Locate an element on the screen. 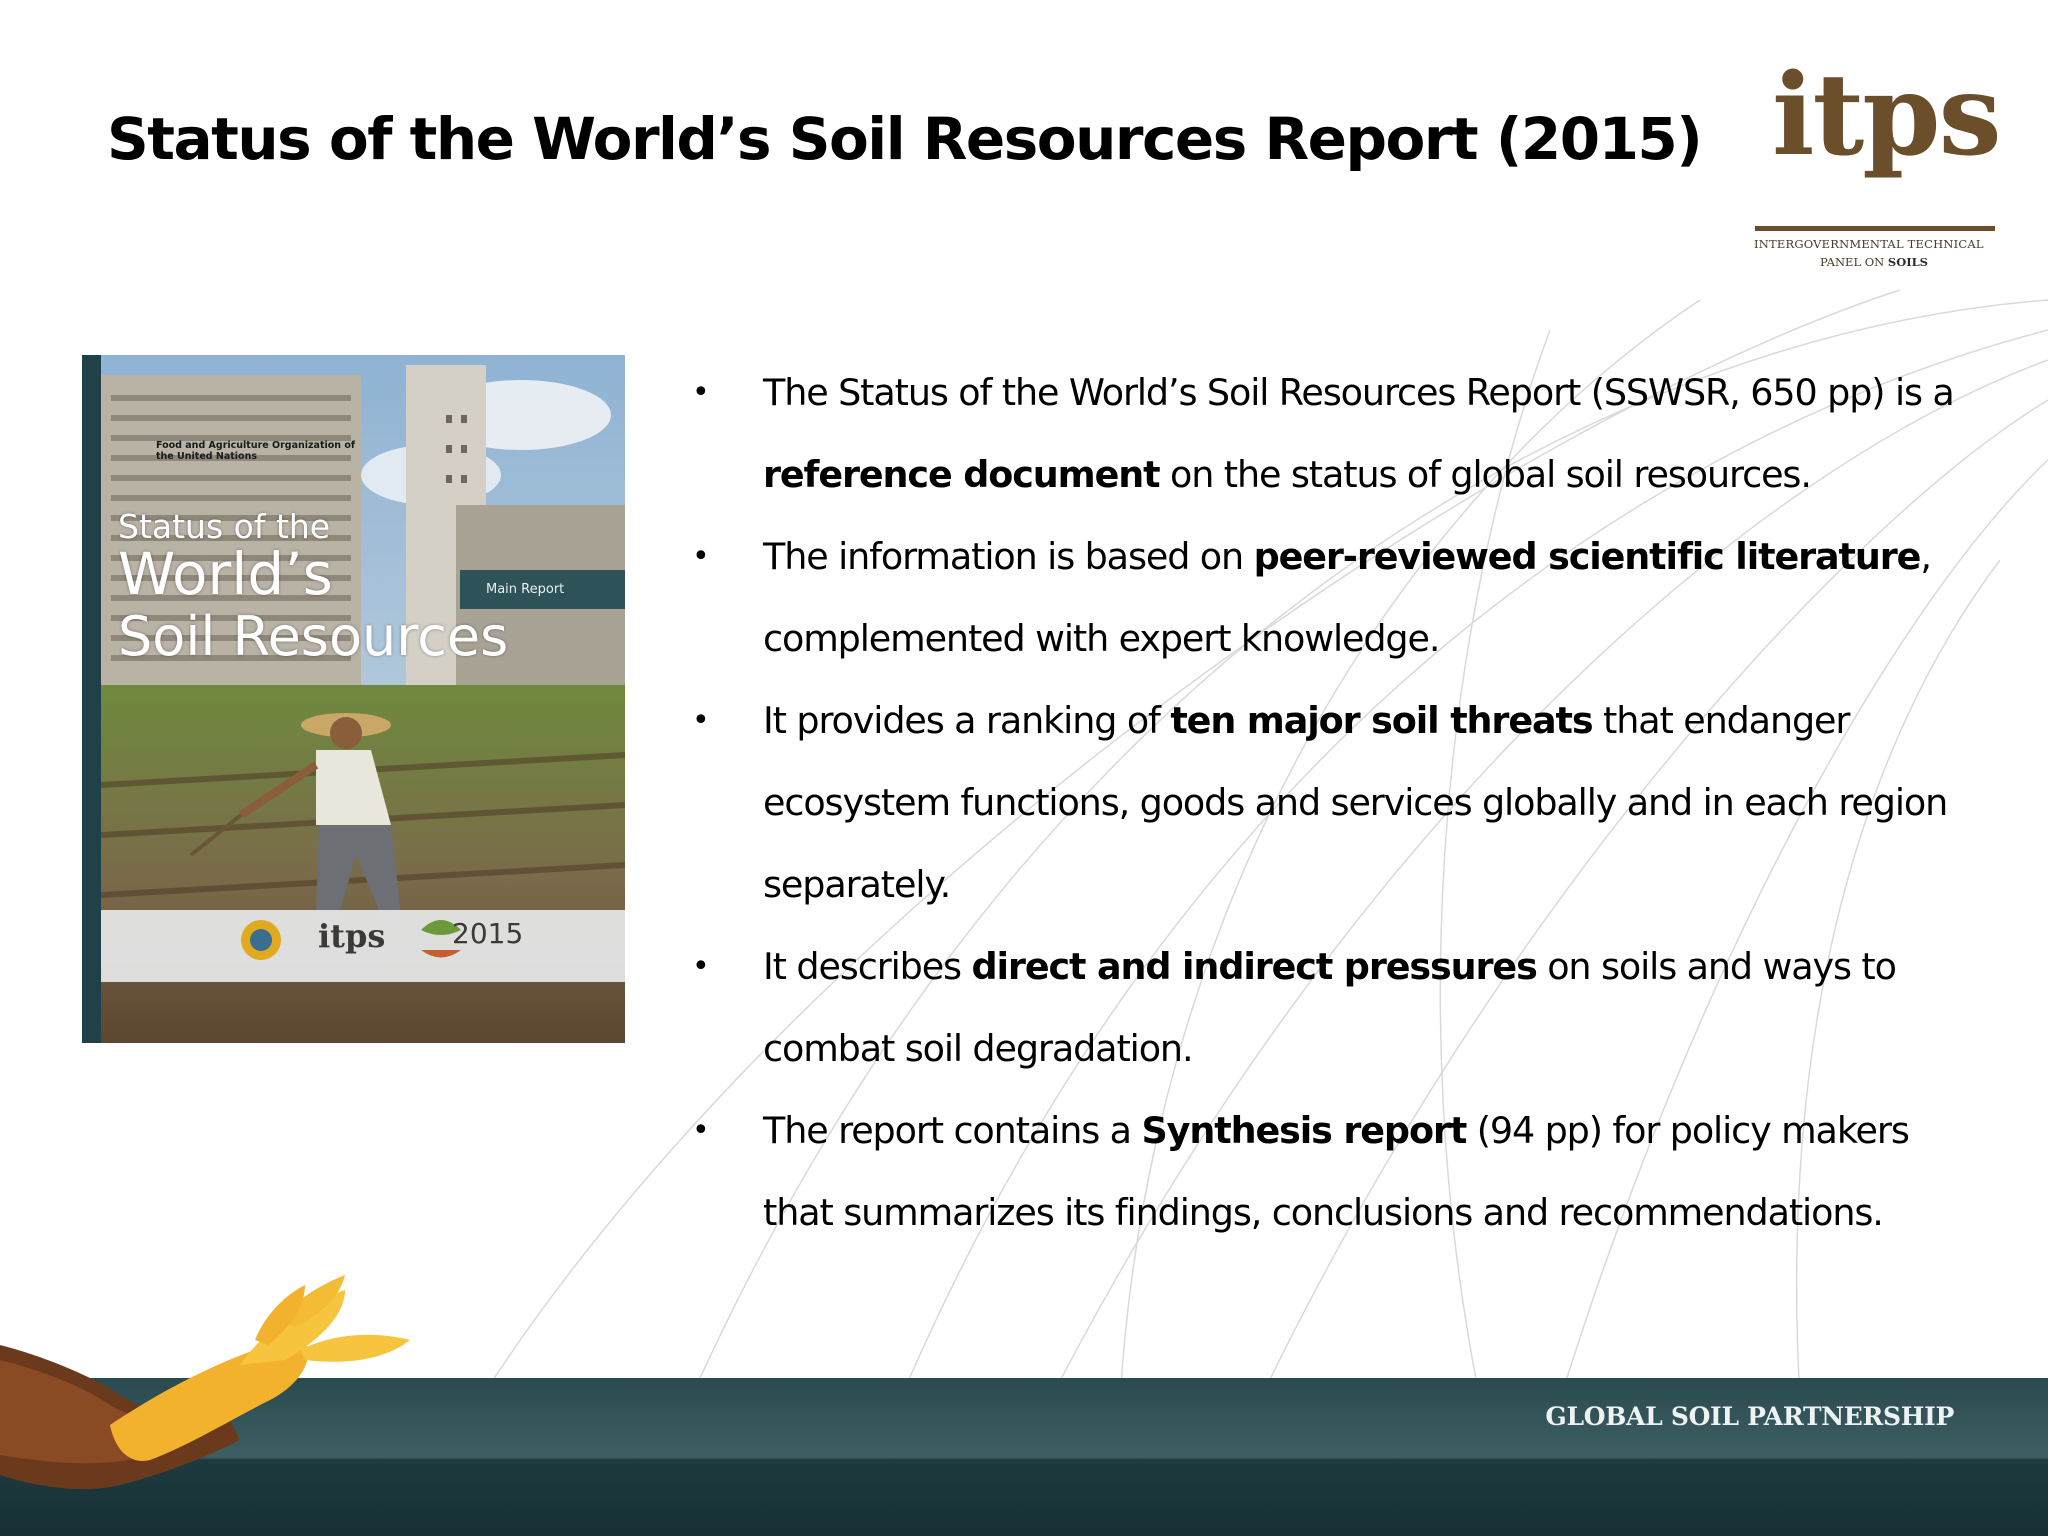 This screenshot has height=1536, width=2048. footer-label: GLOBAL SOIL PARTNERSHIP is located at coordinates (1749, 1416).